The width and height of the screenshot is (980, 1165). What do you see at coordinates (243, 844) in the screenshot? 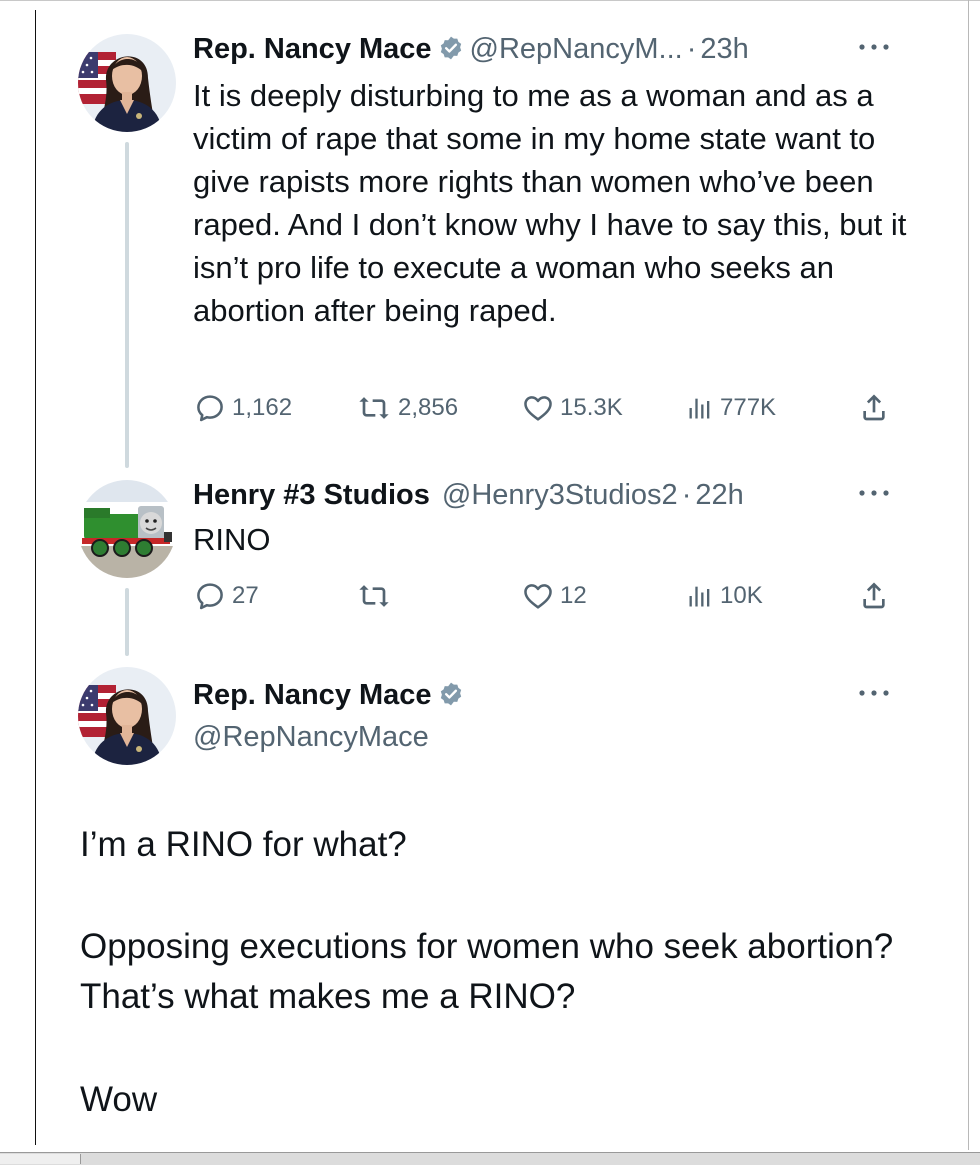
I see `main-tweet-paragraph: I’m a RINO for what?` at bounding box center [243, 844].